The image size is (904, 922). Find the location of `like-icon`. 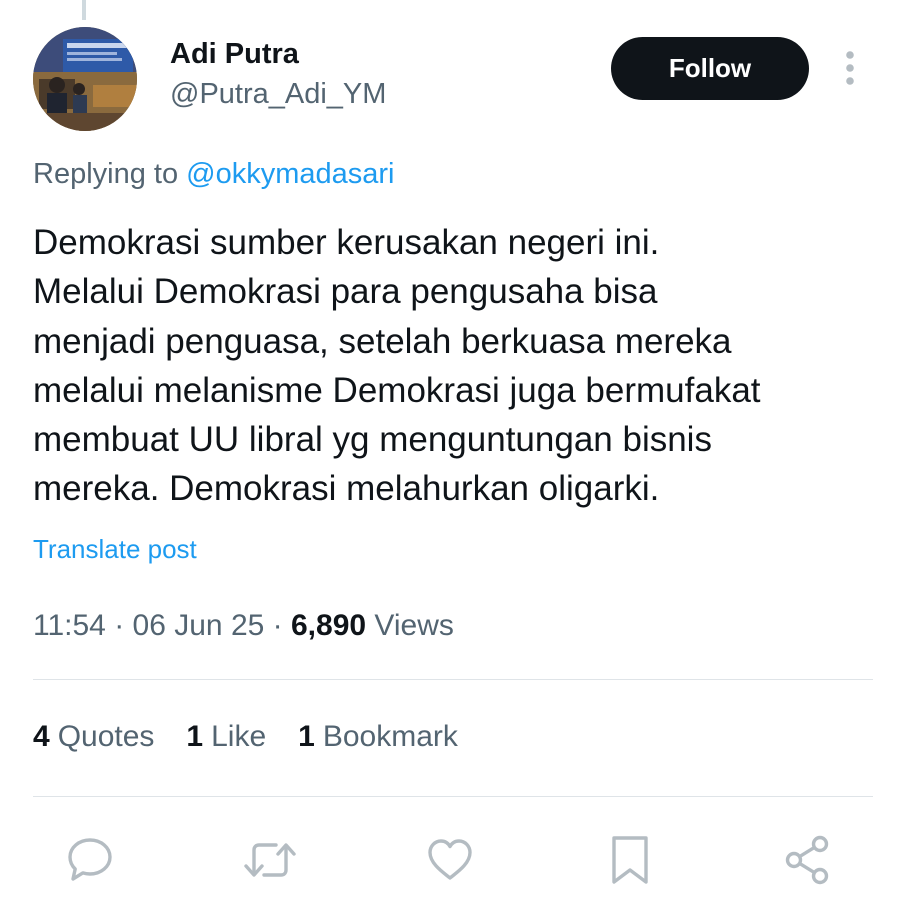

like-icon is located at coordinates (450, 859).